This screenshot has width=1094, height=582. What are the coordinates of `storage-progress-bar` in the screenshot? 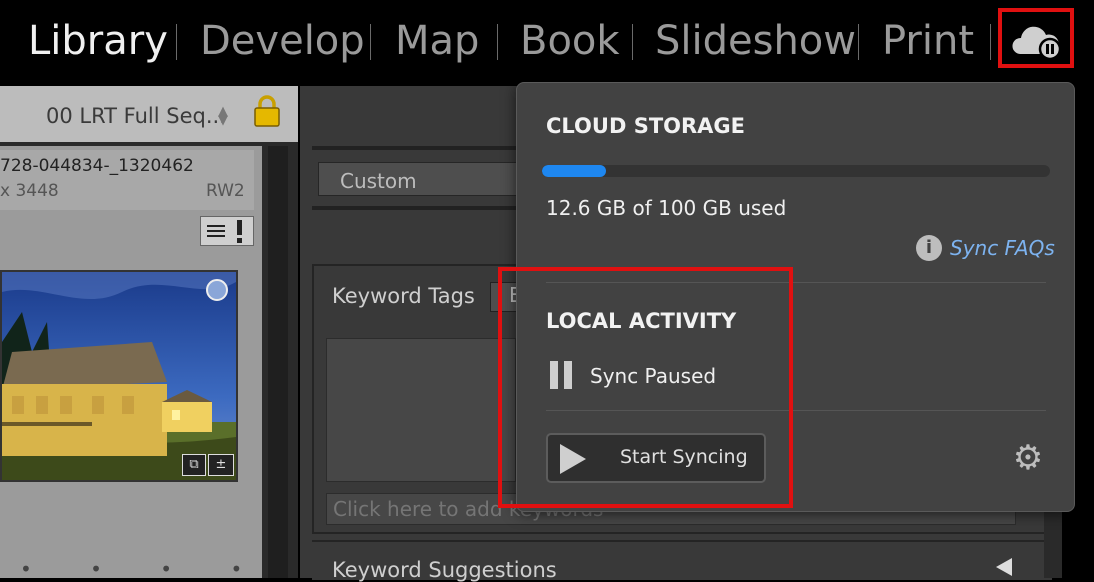 It's located at (796, 171).